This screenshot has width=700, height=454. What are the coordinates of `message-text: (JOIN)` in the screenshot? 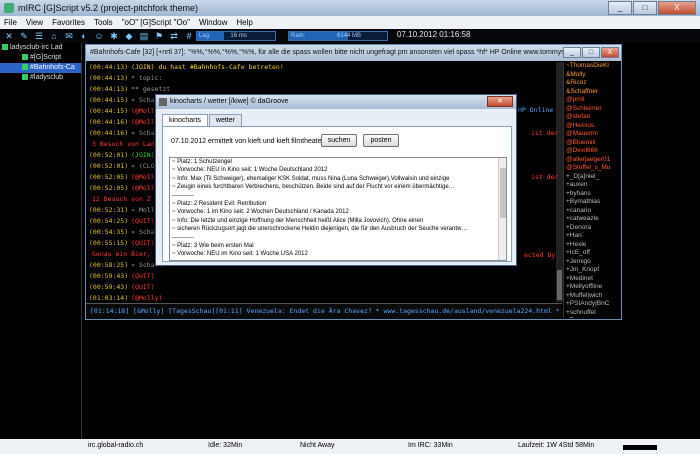 It's located at (143, 155).